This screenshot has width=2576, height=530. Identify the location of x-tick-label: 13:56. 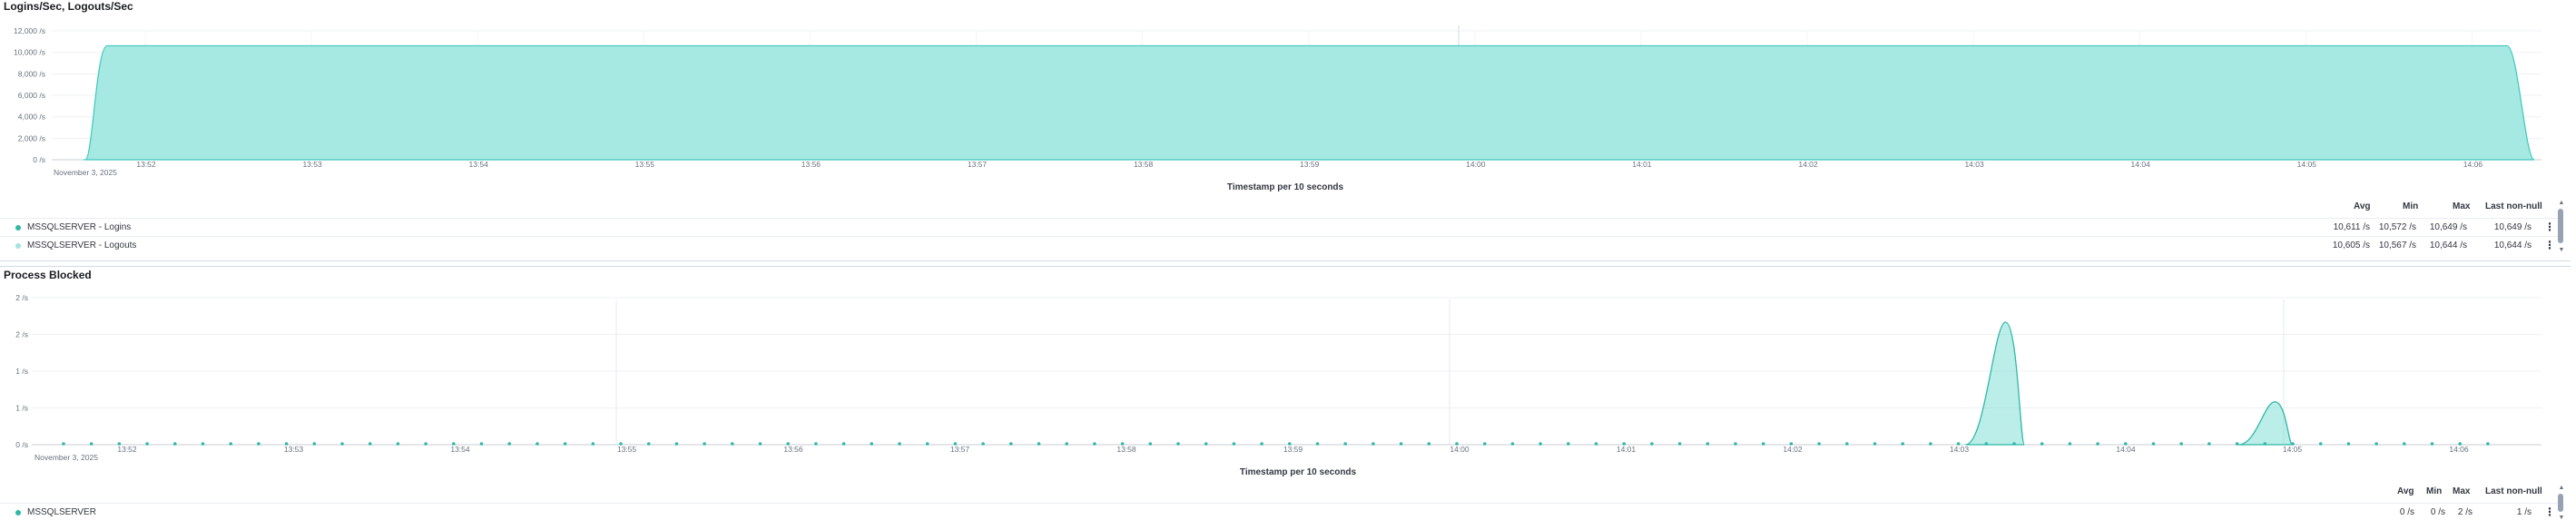
(793, 449).